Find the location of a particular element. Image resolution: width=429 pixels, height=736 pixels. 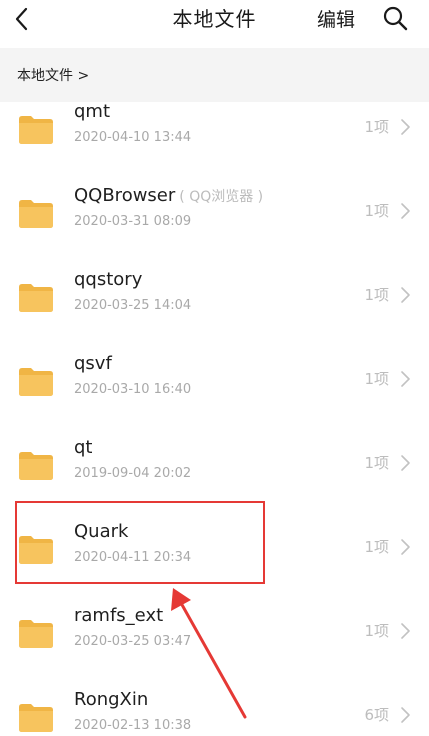

folder-row-qmt: qmt 2020-04-10 13:44 1项 is located at coordinates (214, 138).